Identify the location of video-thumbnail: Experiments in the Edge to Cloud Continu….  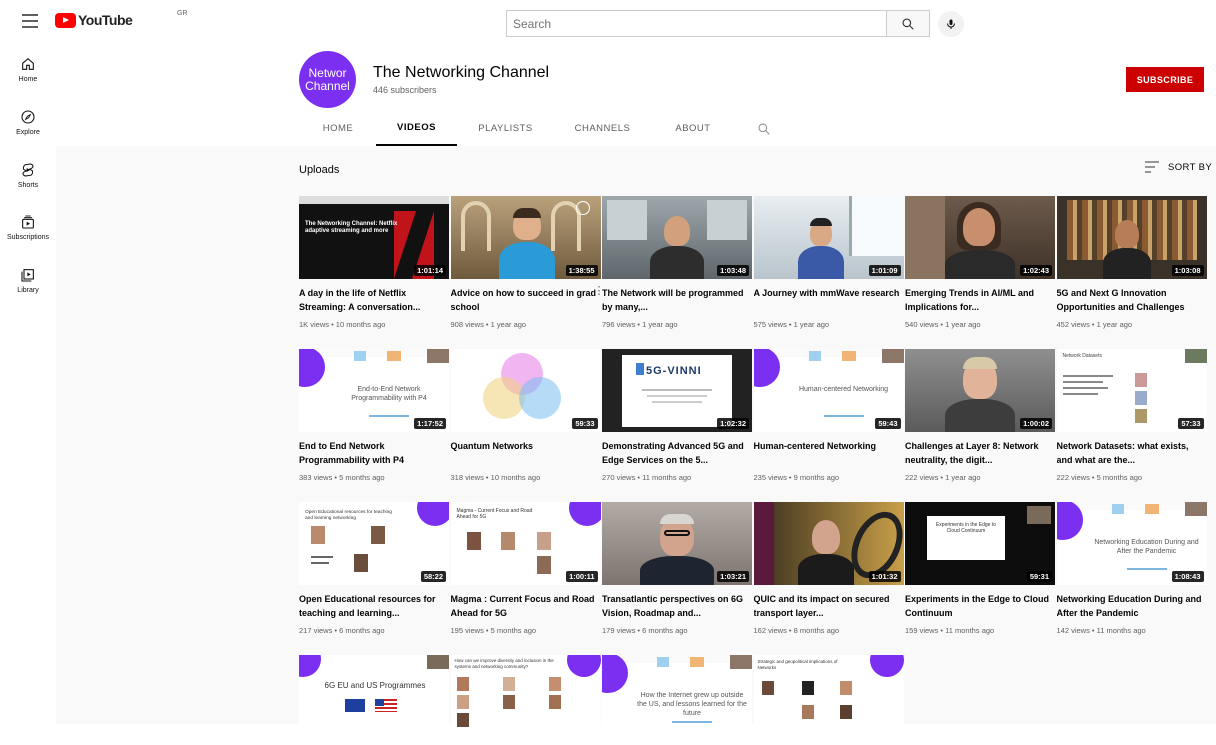
(980, 543).